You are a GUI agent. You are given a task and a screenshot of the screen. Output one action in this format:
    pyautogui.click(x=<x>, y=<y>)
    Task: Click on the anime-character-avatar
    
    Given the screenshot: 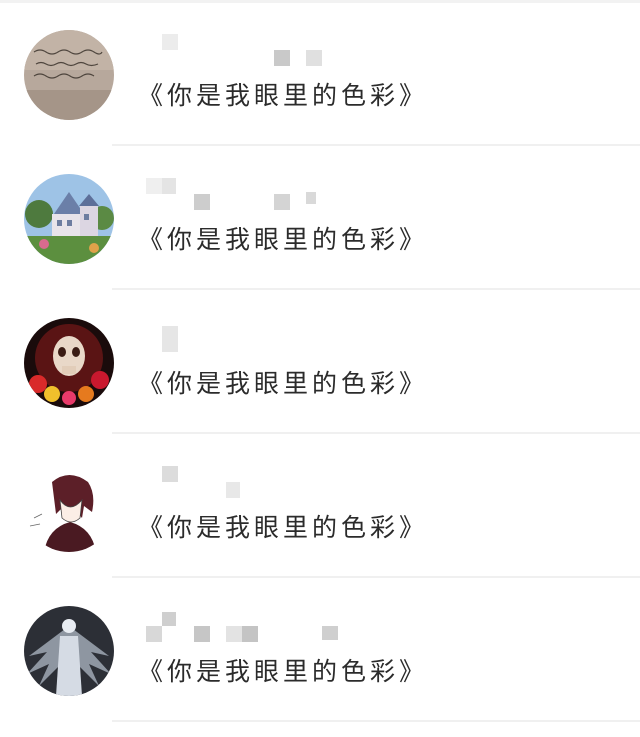 What is the action you would take?
    pyautogui.click(x=69, y=507)
    